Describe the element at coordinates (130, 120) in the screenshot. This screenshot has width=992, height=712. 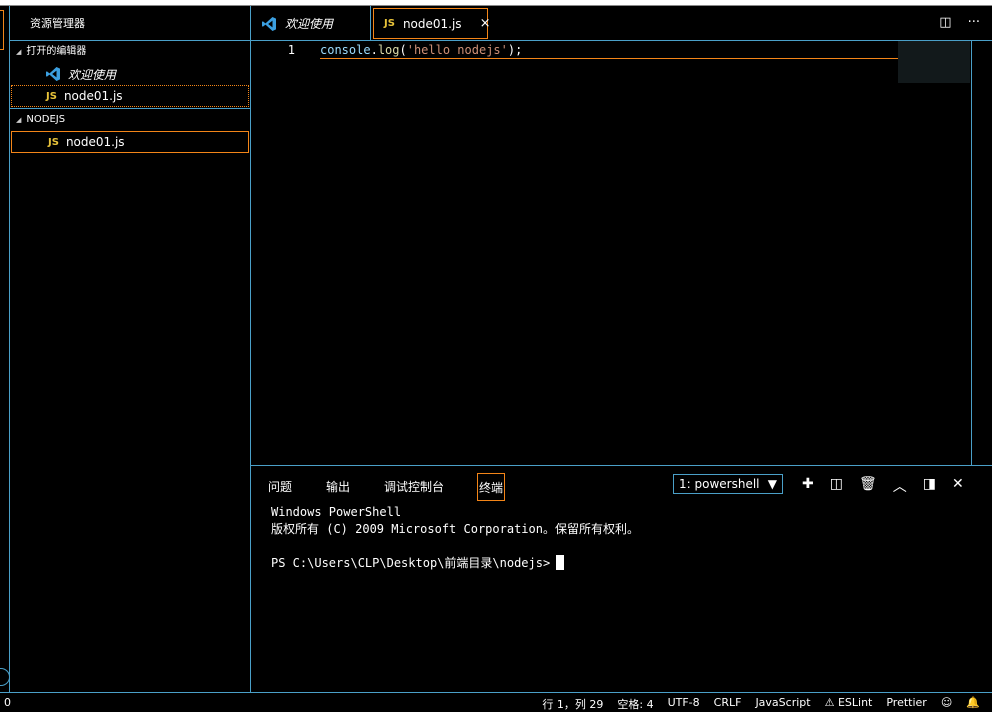
I see `folder-header: ◢ NODEJS` at that location.